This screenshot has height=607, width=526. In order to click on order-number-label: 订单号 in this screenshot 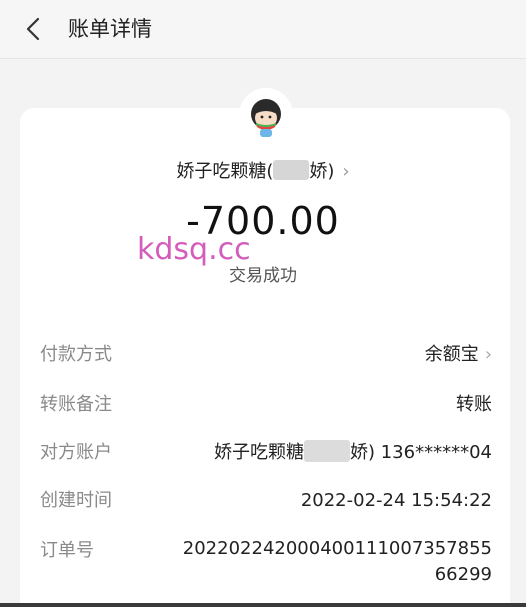, I will do `click(67, 550)`.